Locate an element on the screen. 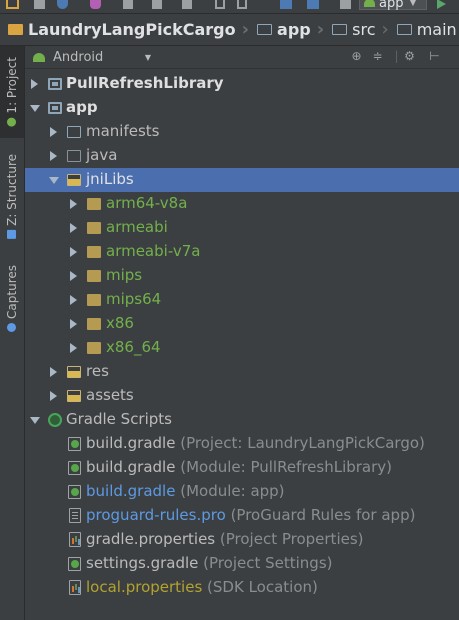 This screenshot has height=620, width=459. collapse-all-icon: ≑ is located at coordinates (377, 56).